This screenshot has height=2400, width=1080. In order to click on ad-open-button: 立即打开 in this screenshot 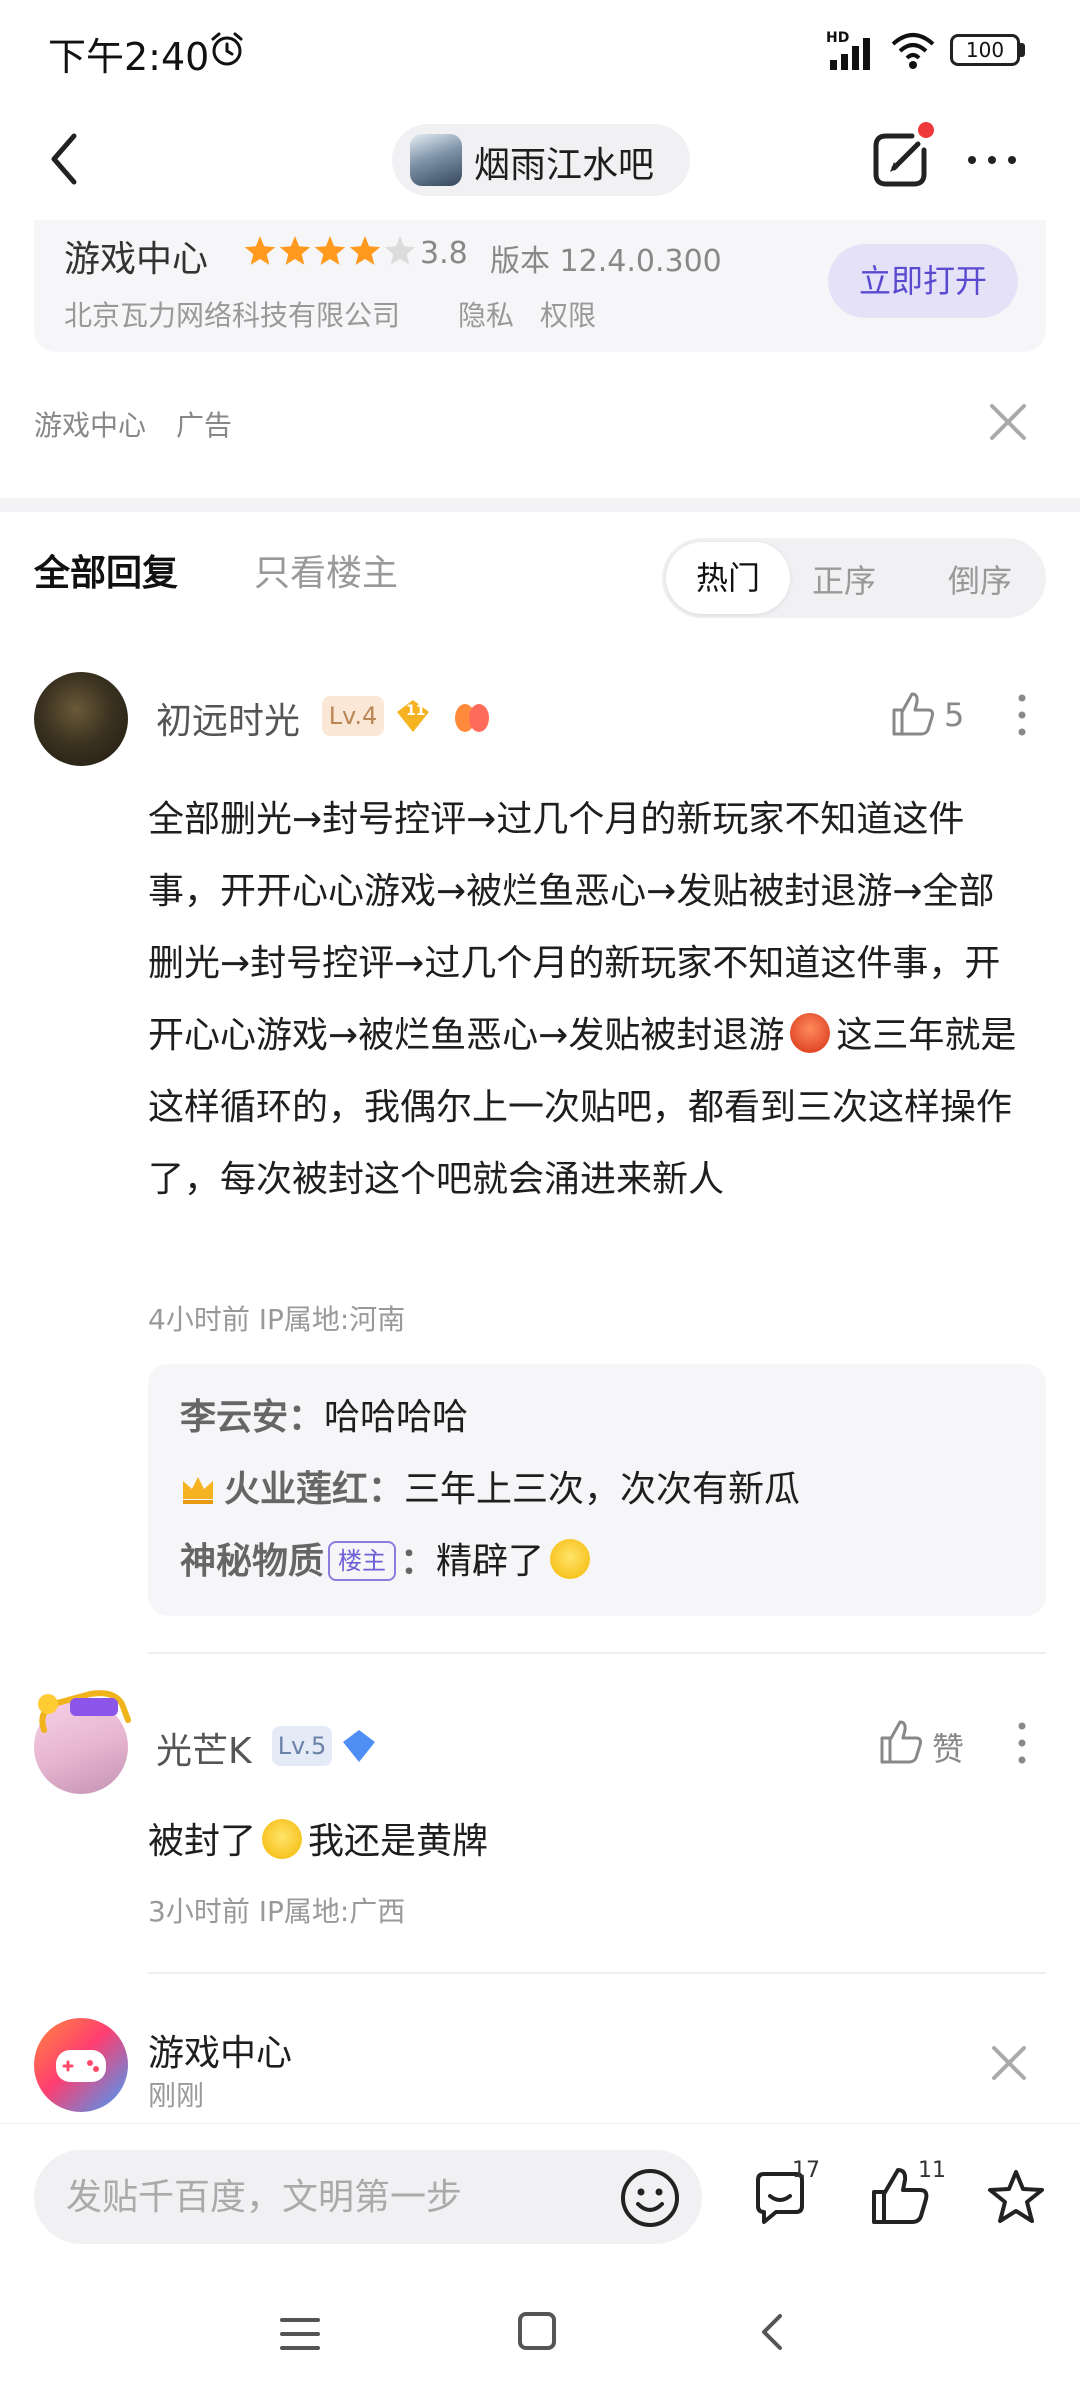, I will do `click(923, 281)`.